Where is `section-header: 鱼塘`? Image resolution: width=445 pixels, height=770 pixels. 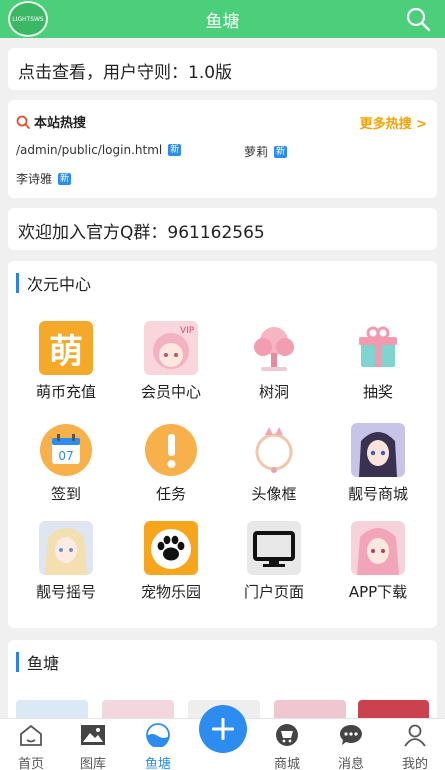
section-header: 鱼塘 is located at coordinates (37, 662).